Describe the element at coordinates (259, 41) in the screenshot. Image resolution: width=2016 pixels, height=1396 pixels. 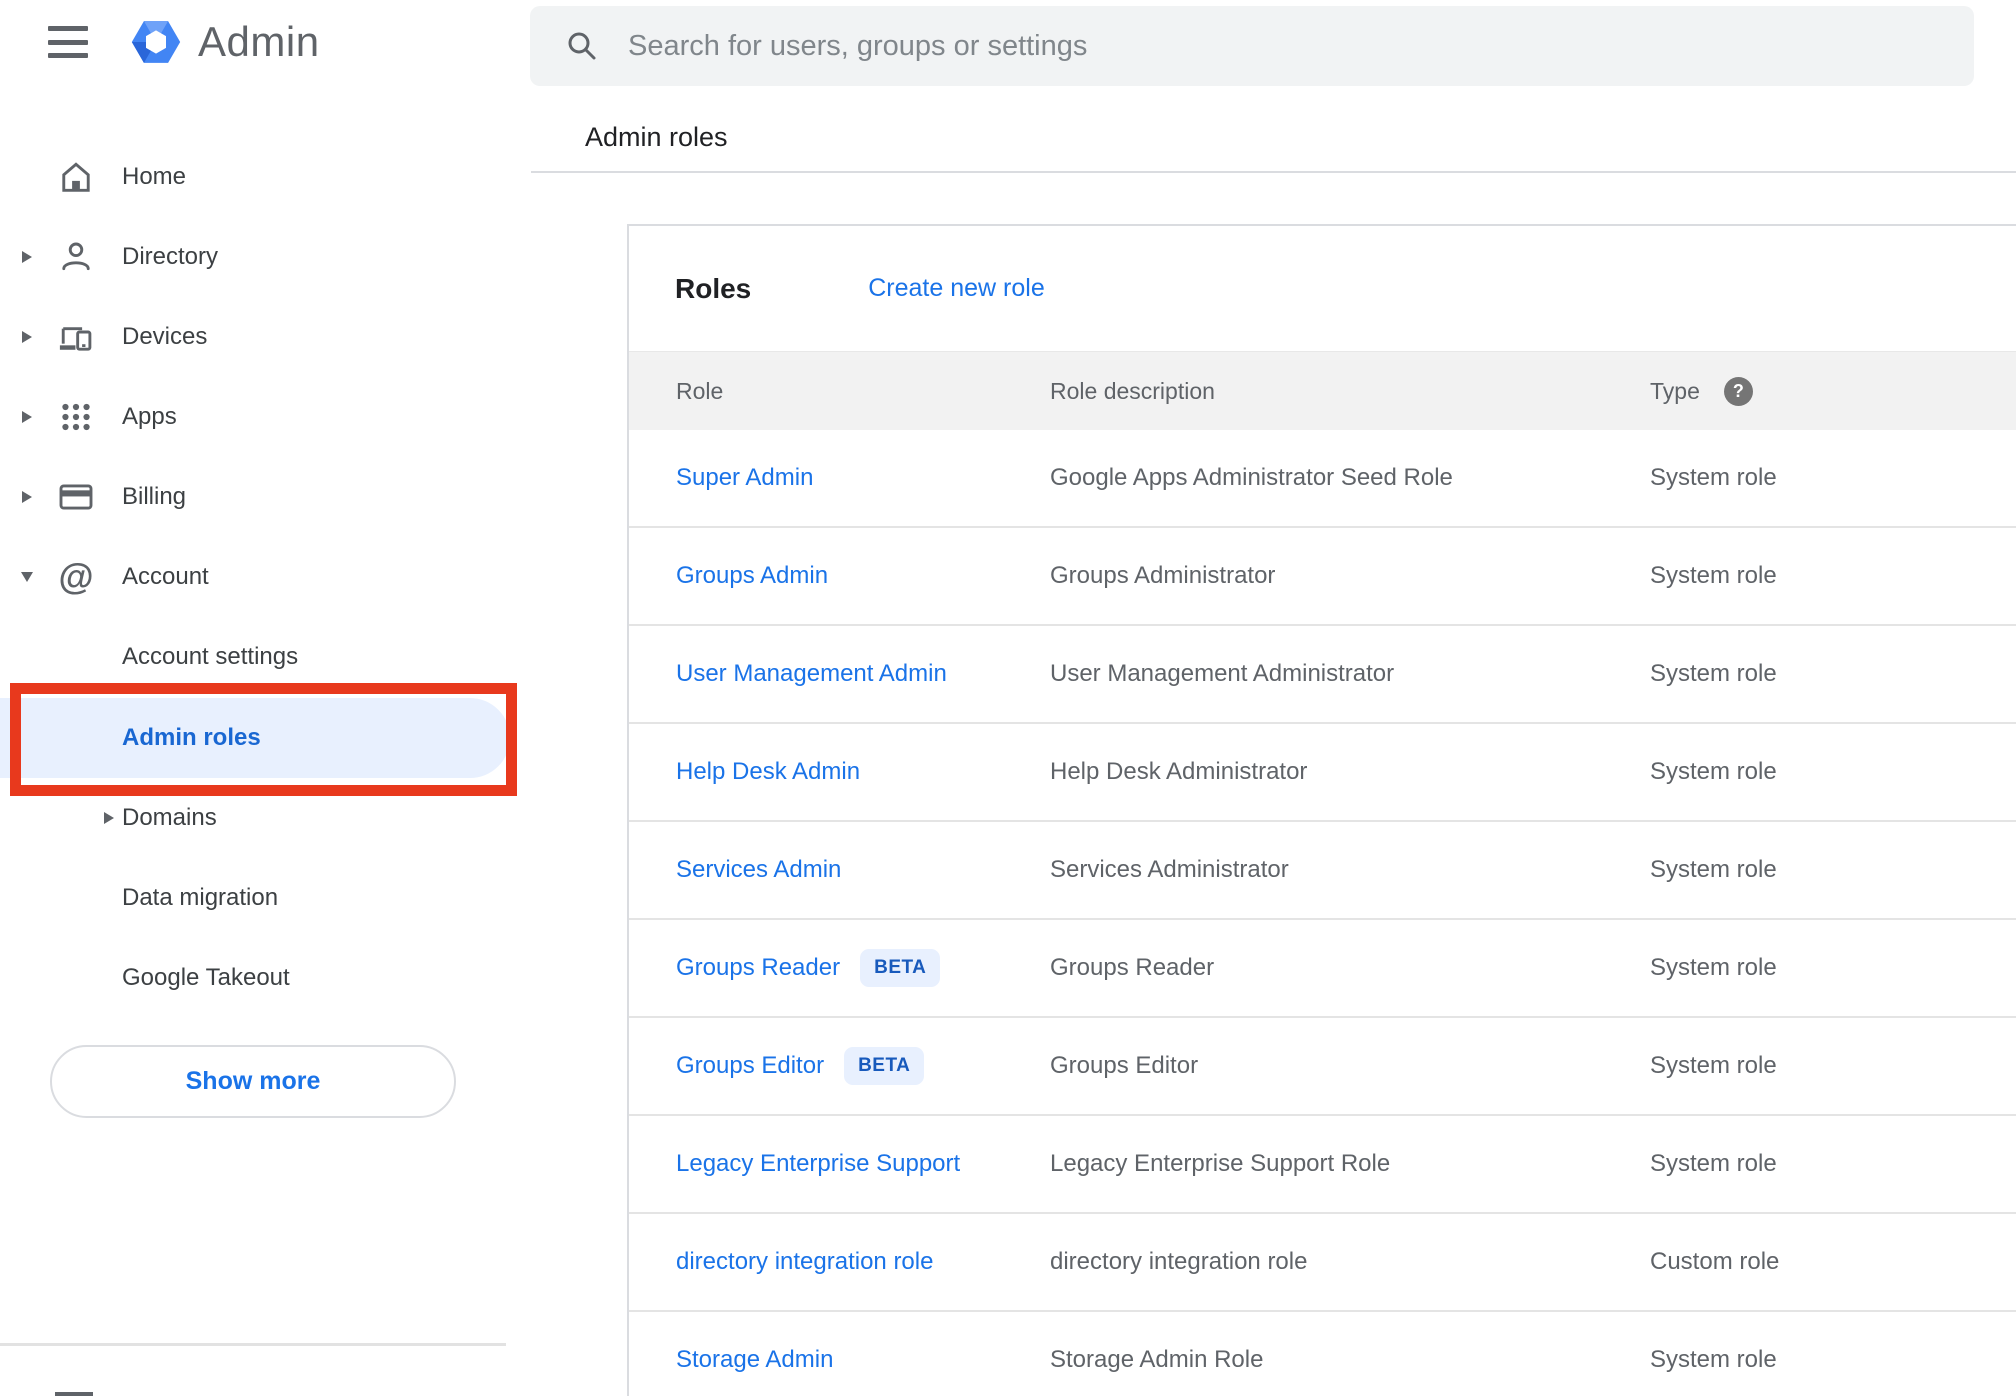
I see `product-title: Admin` at that location.